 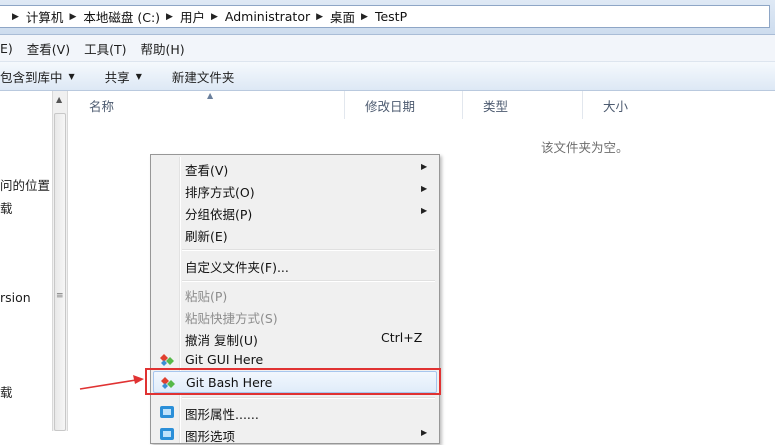 I want to click on breadcrumb-item: ▶ TestP, so click(x=381, y=16).